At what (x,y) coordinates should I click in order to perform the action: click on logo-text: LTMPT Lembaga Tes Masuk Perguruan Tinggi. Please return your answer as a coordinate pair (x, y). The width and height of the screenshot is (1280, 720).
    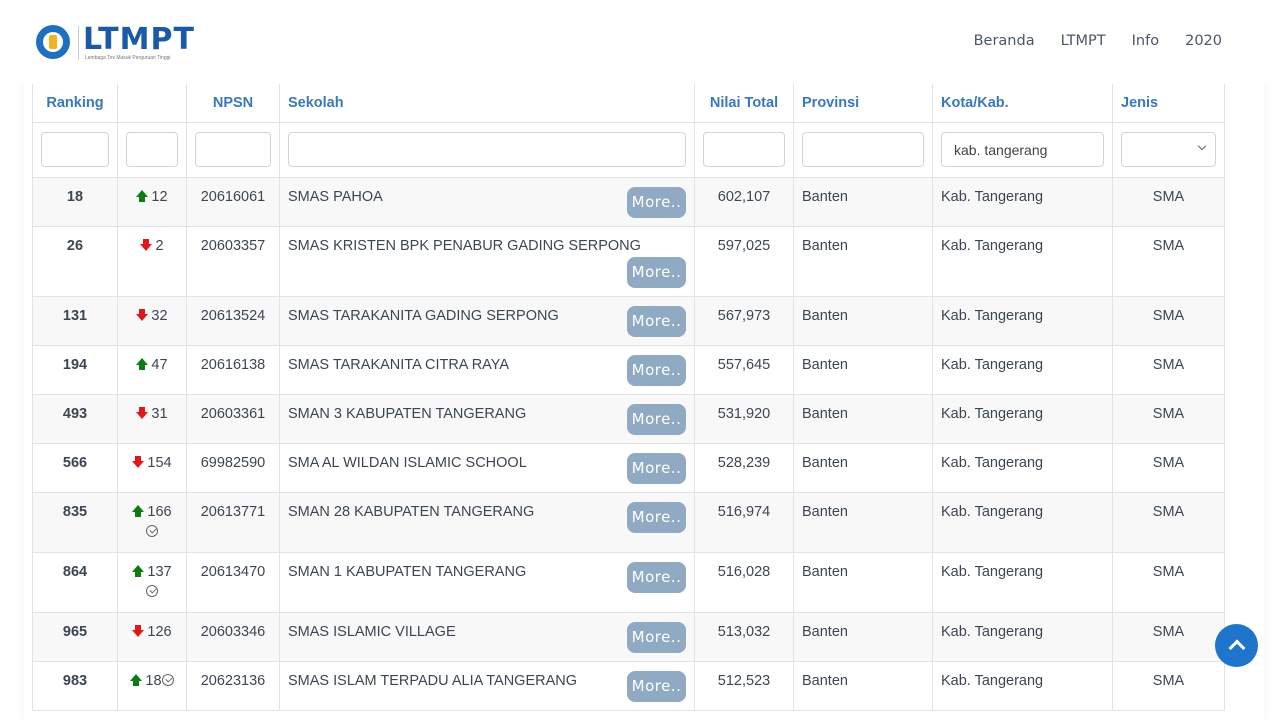
    Looking at the image, I should click on (139, 43).